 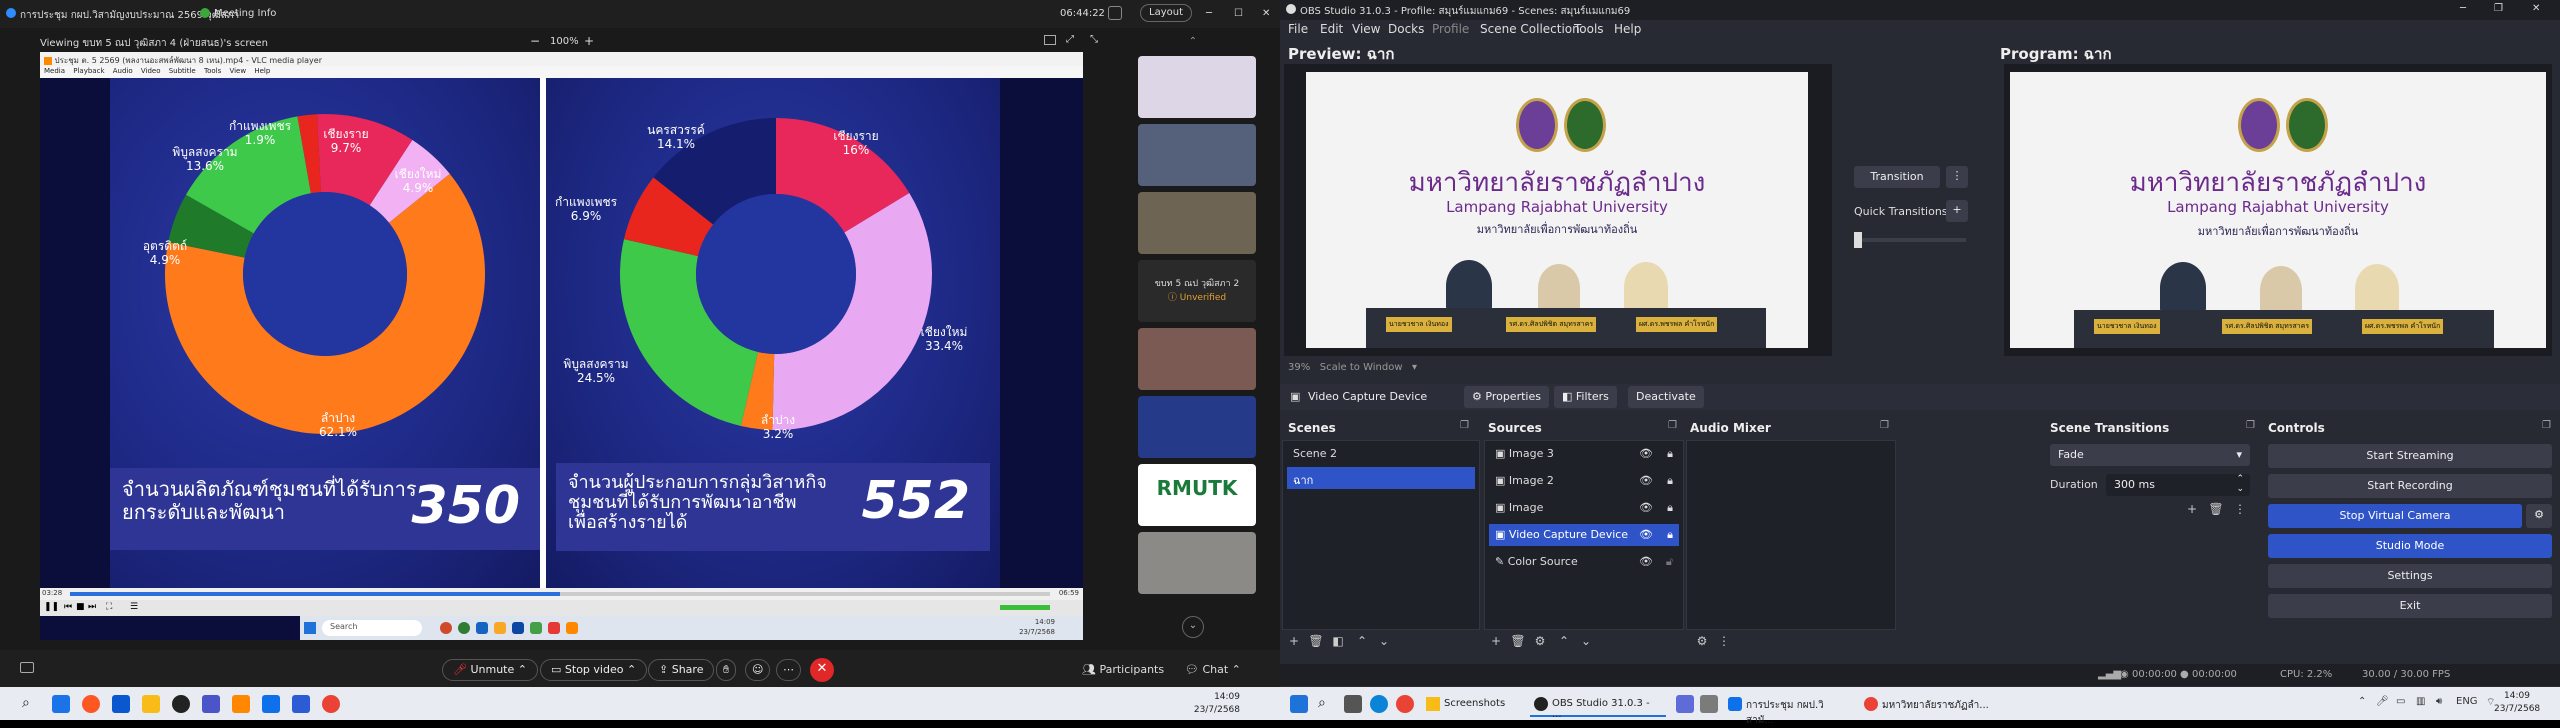 I want to click on emoji-button: ☺, so click(x=758, y=670).